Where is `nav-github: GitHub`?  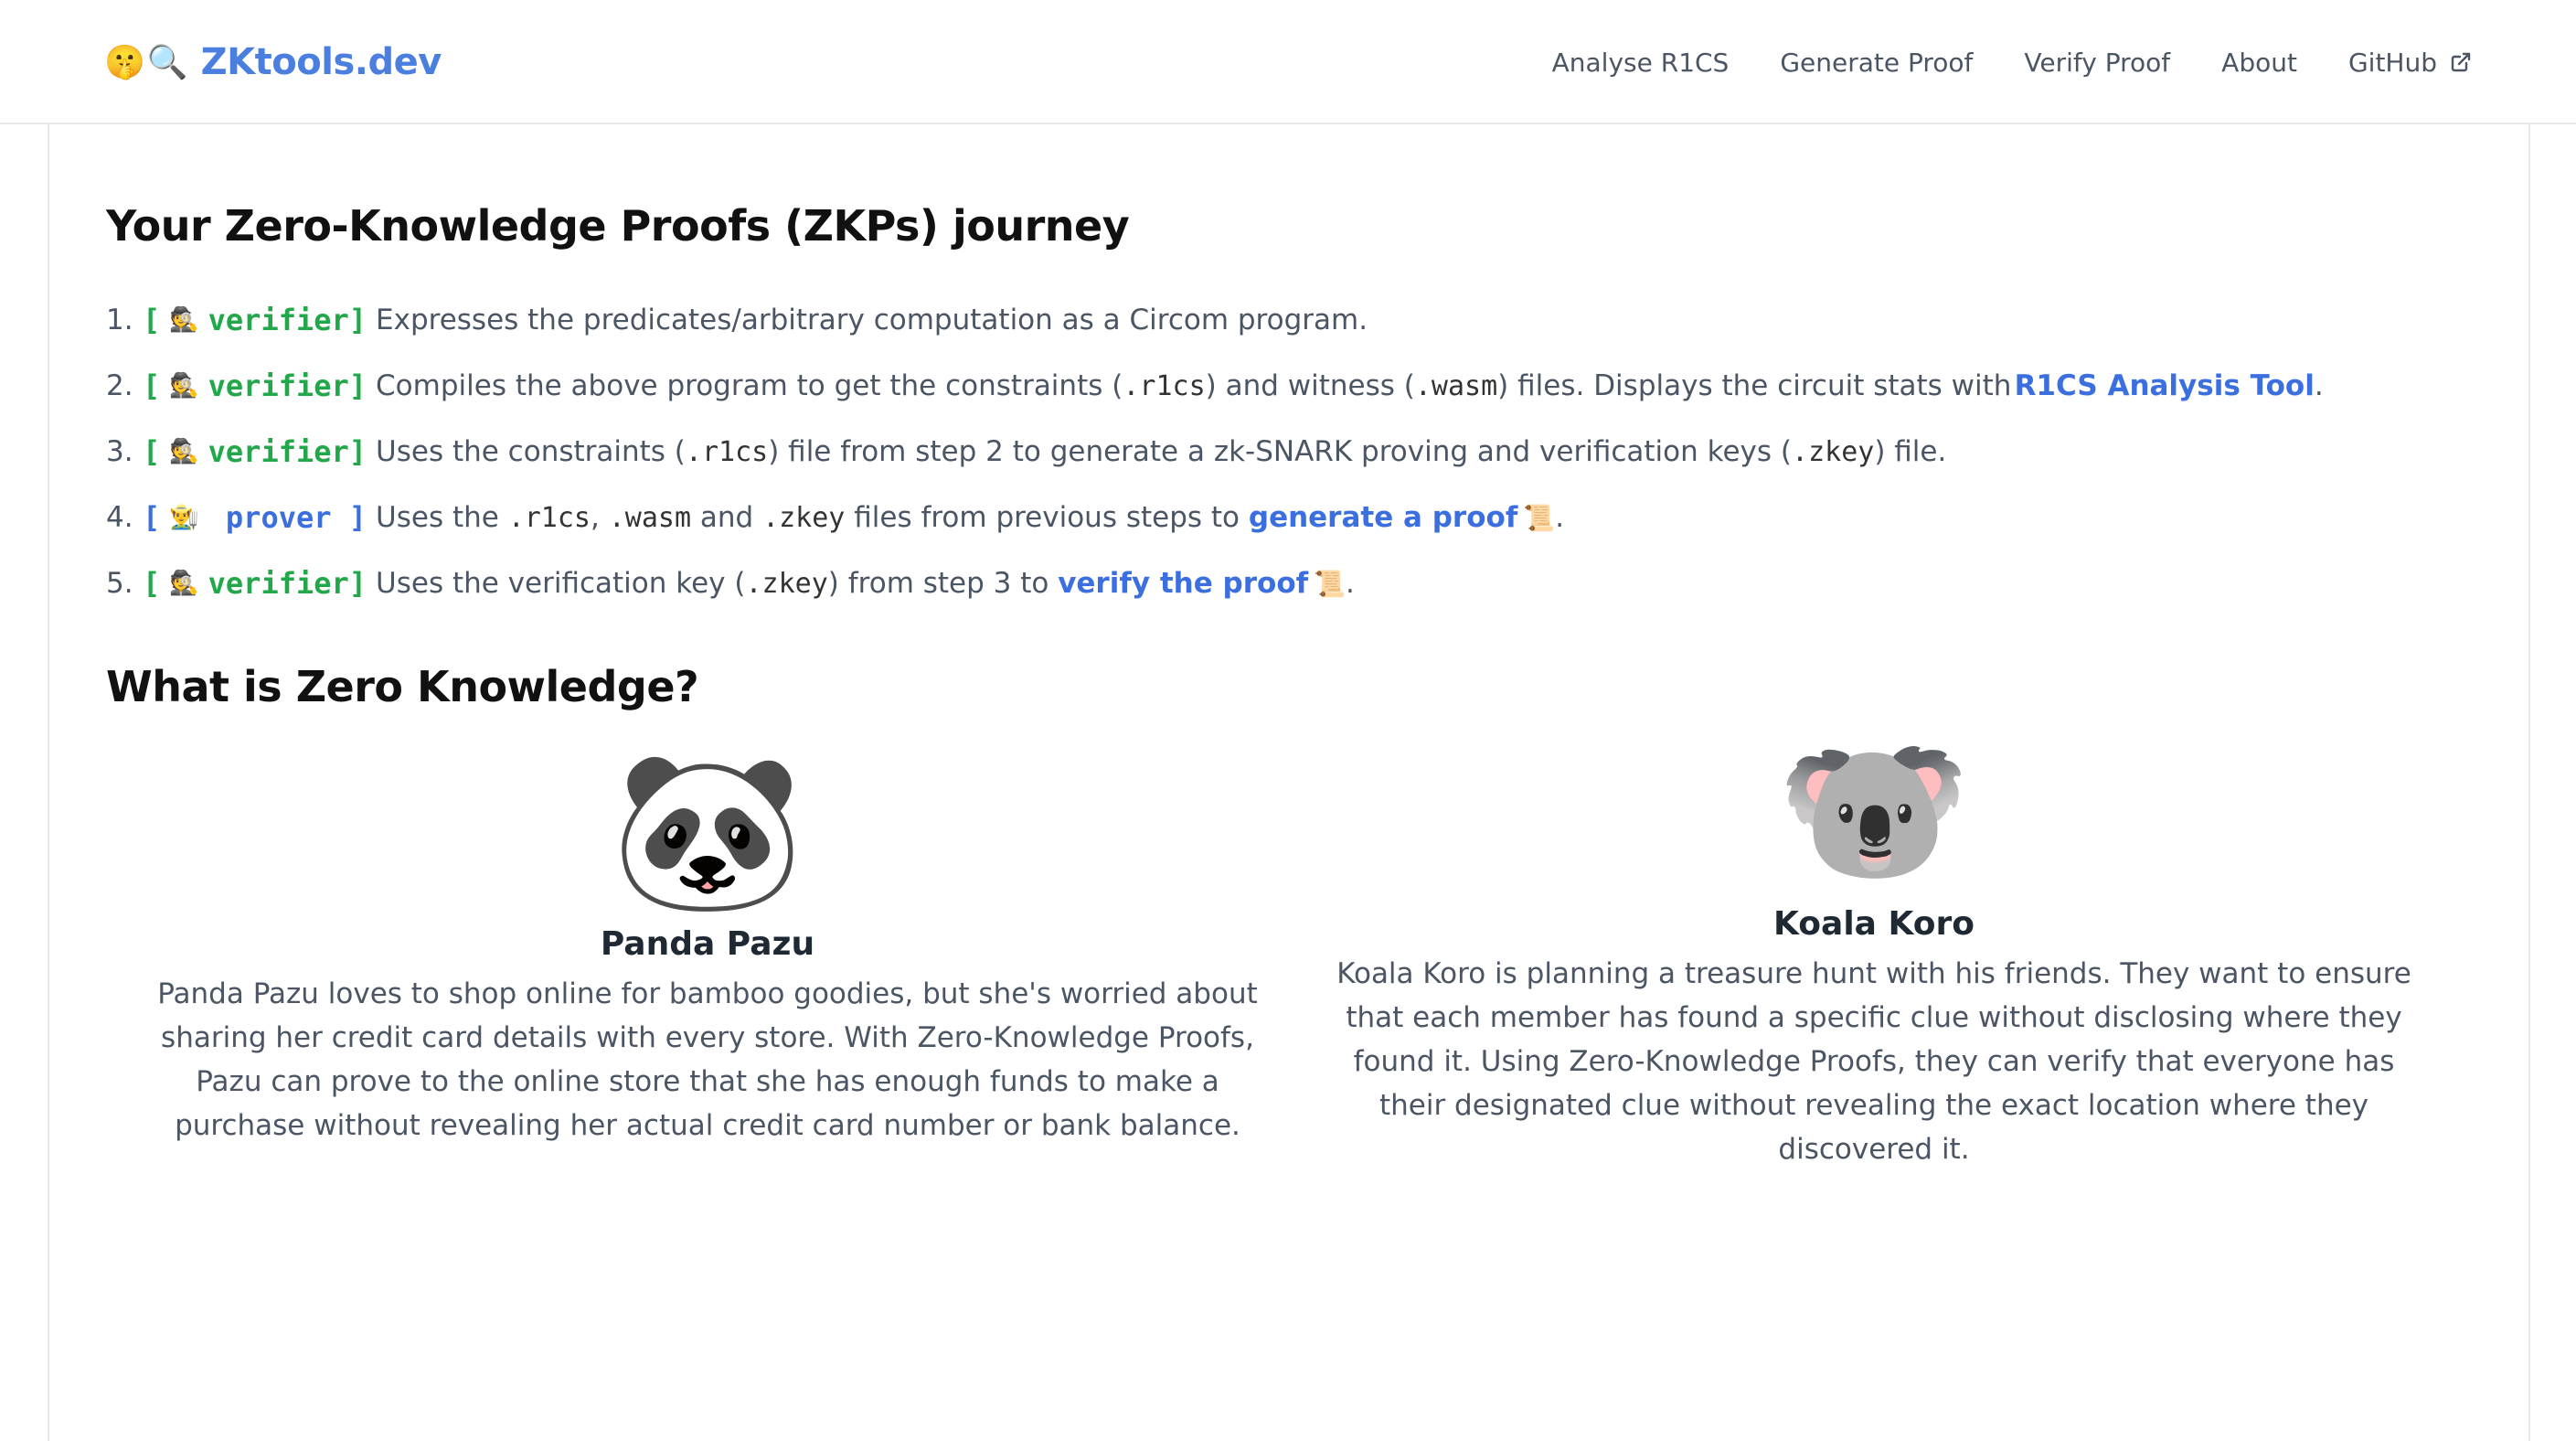 nav-github: GitHub is located at coordinates (2410, 63).